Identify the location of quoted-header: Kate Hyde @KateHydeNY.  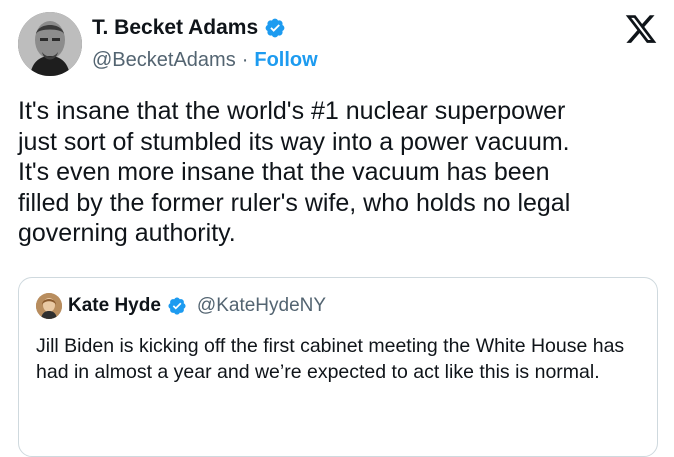
(181, 306).